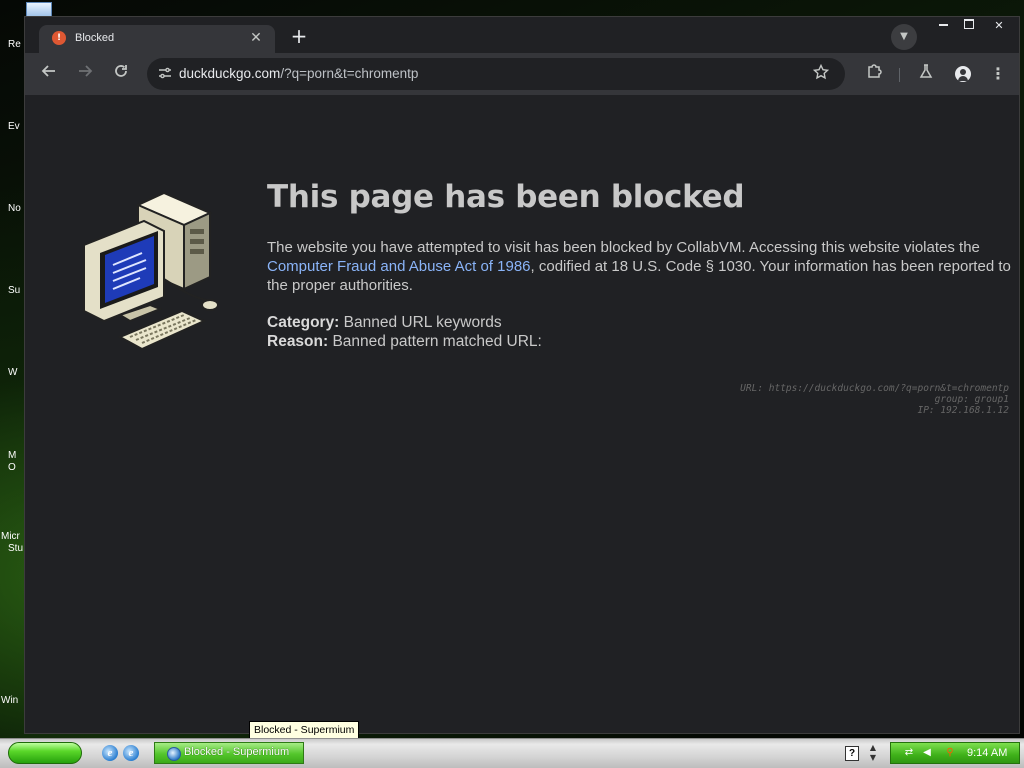 This screenshot has height=768, width=1024. I want to click on profile-person-icon, so click(963, 74).